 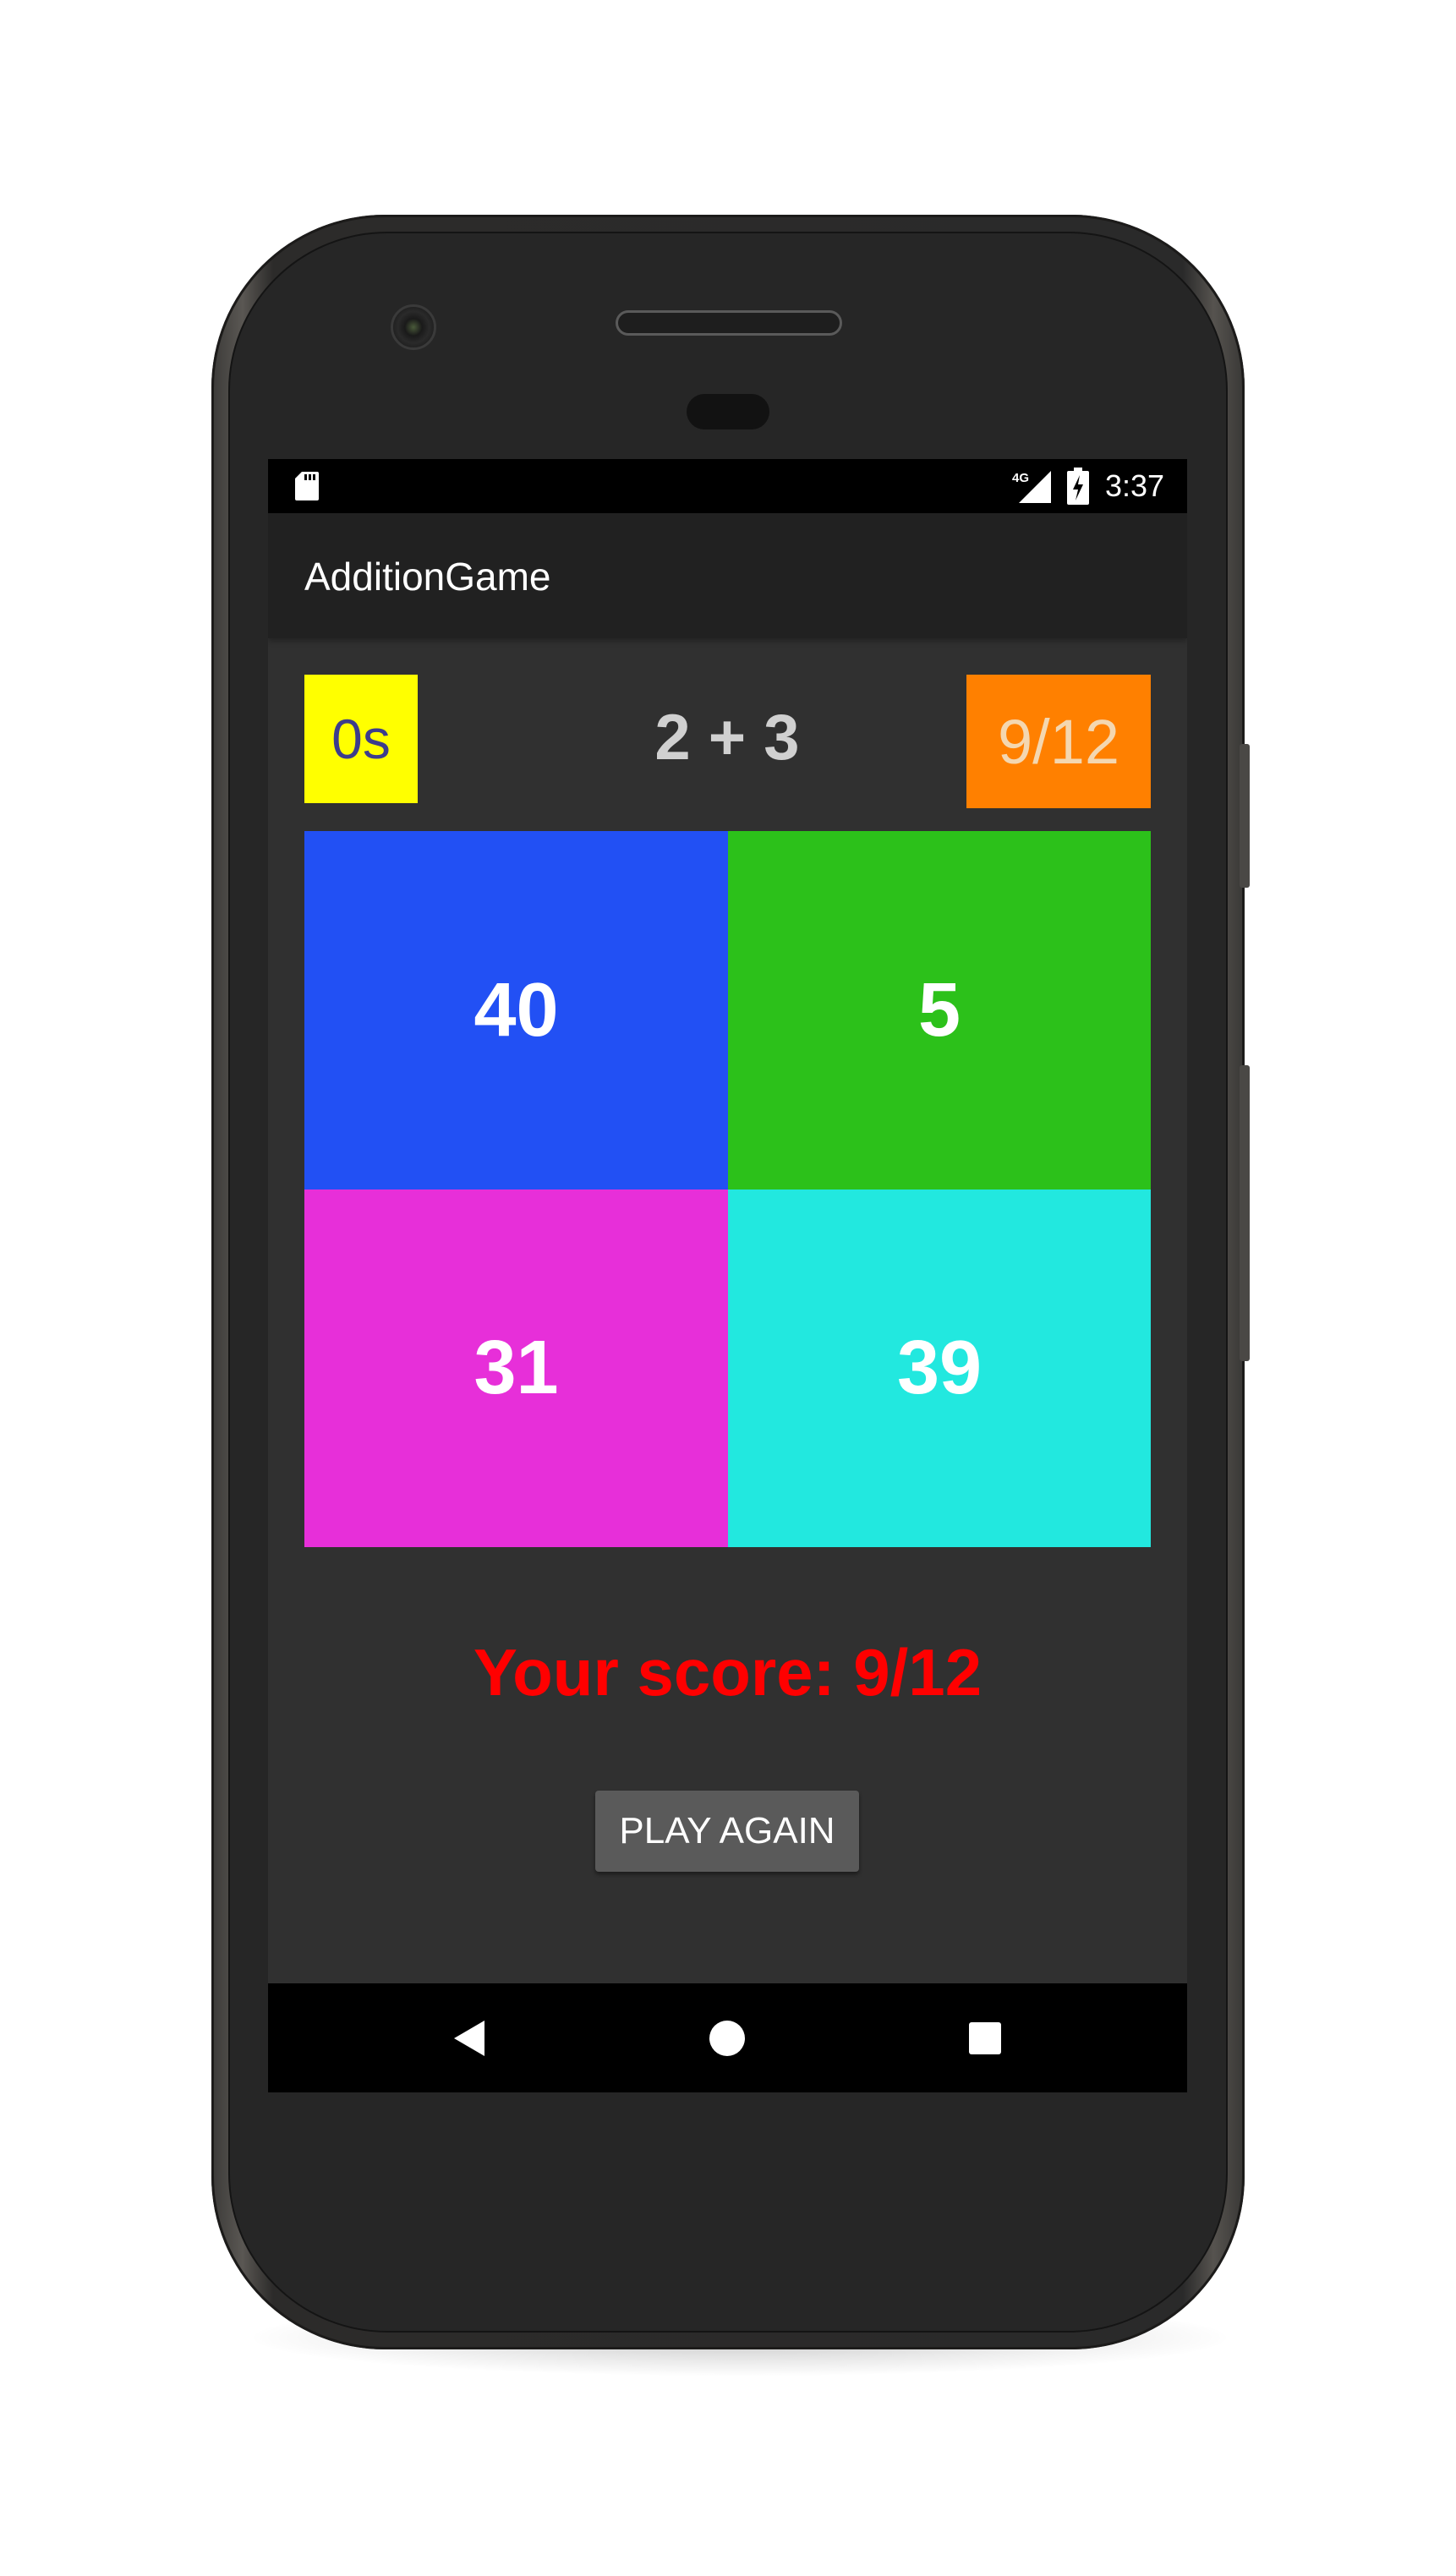 I want to click on recent-apps-square-icon, so click(x=985, y=2038).